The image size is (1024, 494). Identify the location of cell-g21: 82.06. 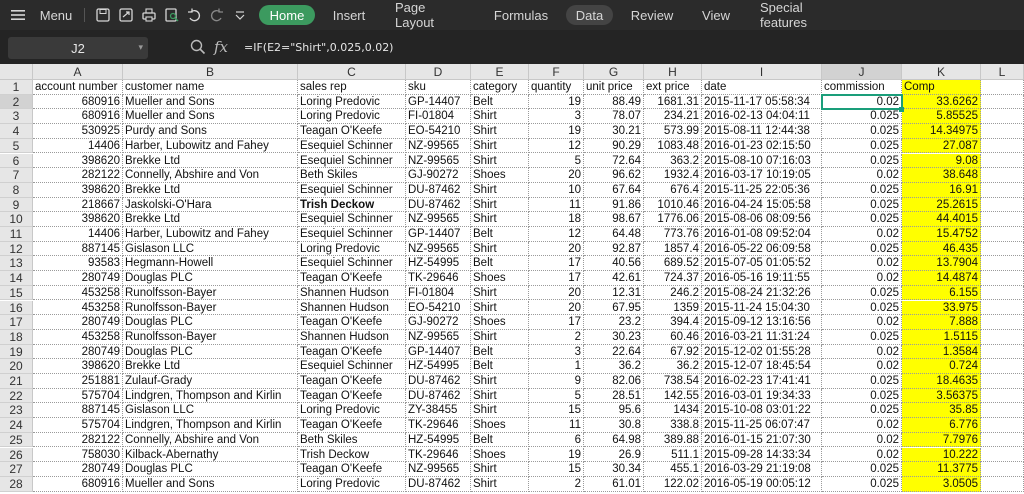
(614, 381).